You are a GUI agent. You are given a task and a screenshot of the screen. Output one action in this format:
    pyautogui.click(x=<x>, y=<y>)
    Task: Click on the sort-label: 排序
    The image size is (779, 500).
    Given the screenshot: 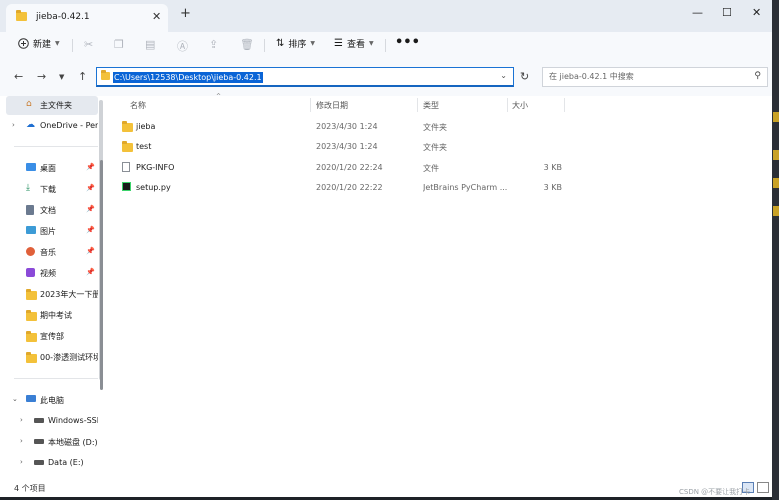 What is the action you would take?
    pyautogui.click(x=297, y=45)
    